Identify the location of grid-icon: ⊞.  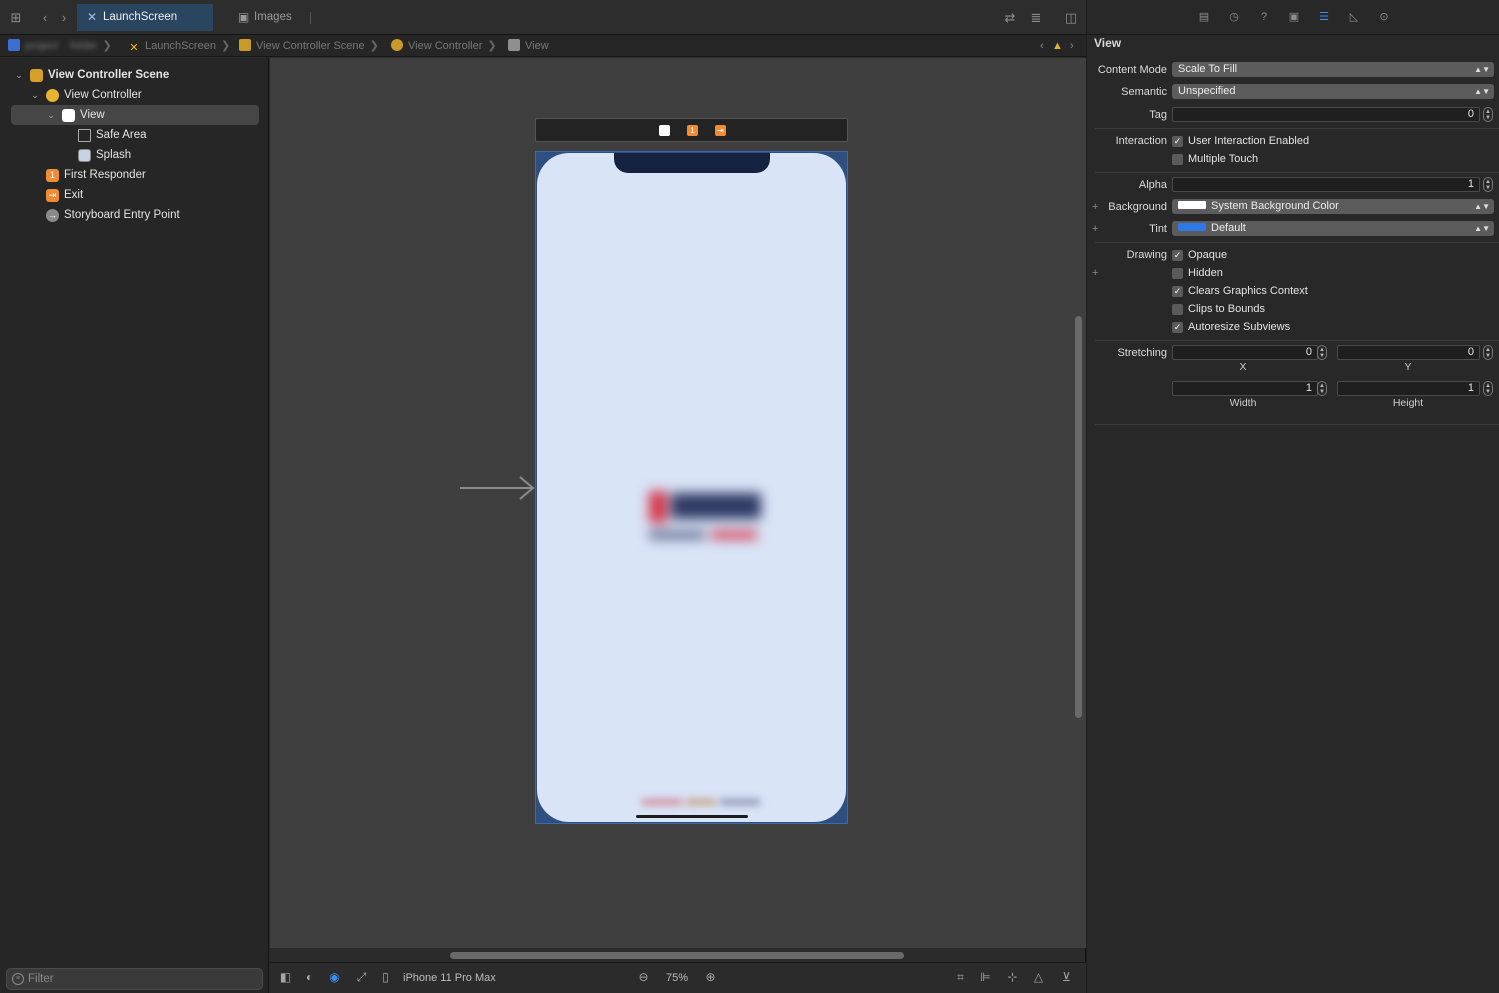
(16, 18).